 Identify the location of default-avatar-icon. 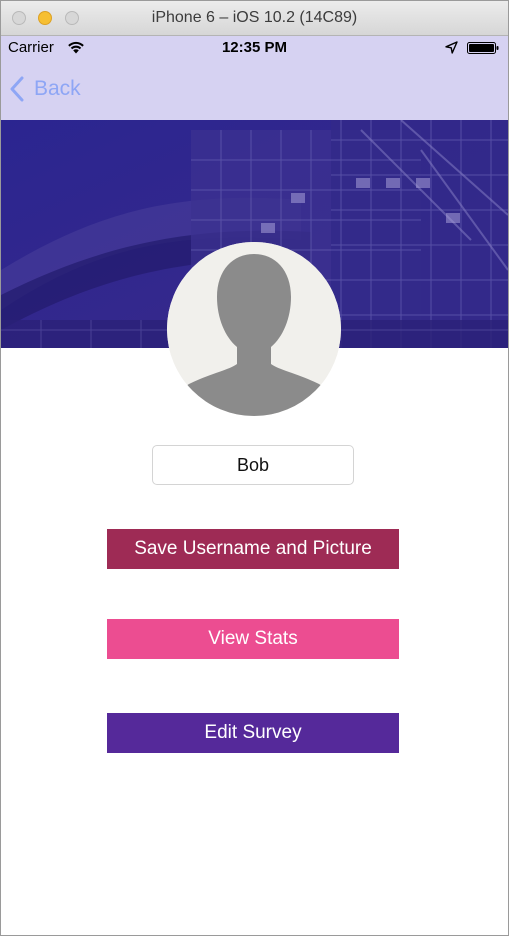
(254, 329).